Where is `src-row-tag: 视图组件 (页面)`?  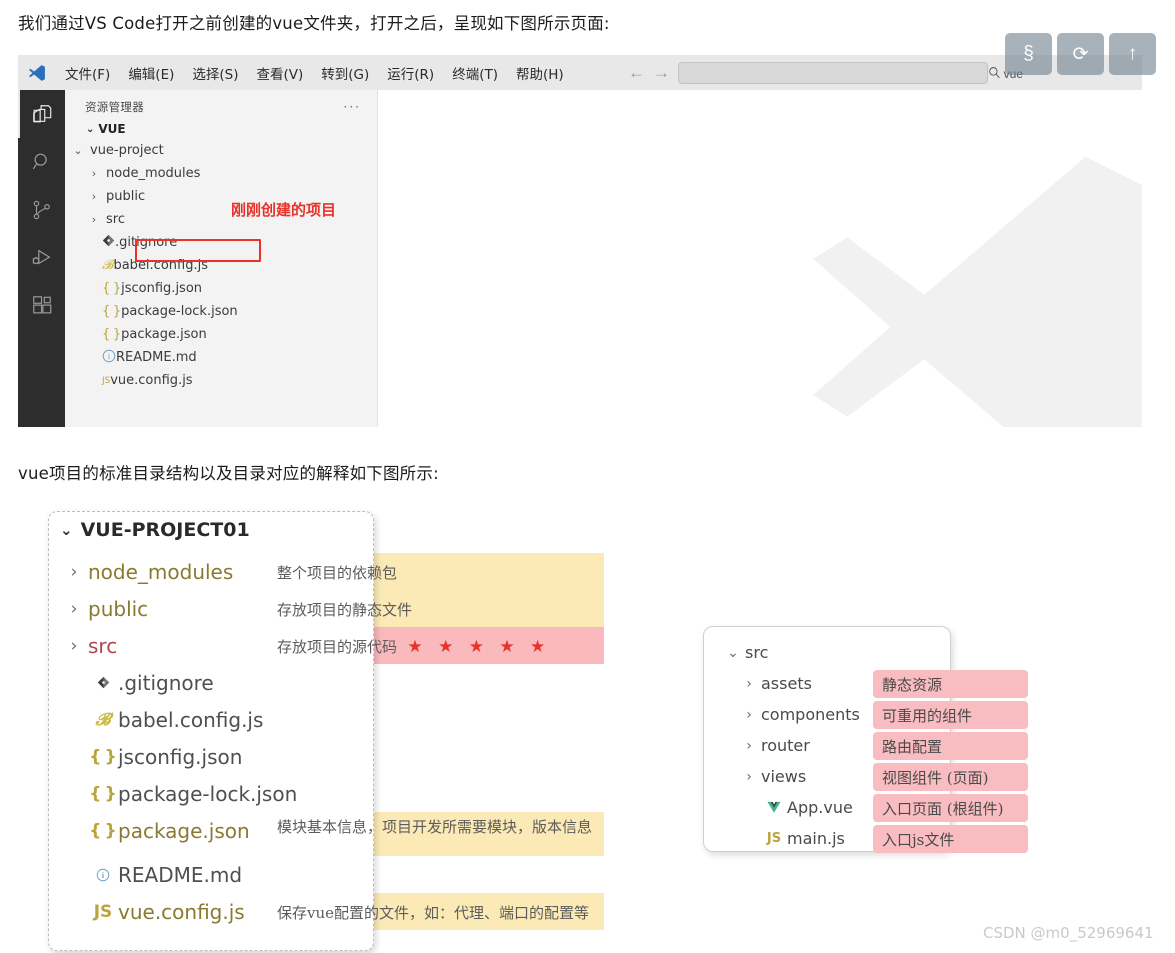 src-row-tag: 视图组件 (页面) is located at coordinates (950, 777).